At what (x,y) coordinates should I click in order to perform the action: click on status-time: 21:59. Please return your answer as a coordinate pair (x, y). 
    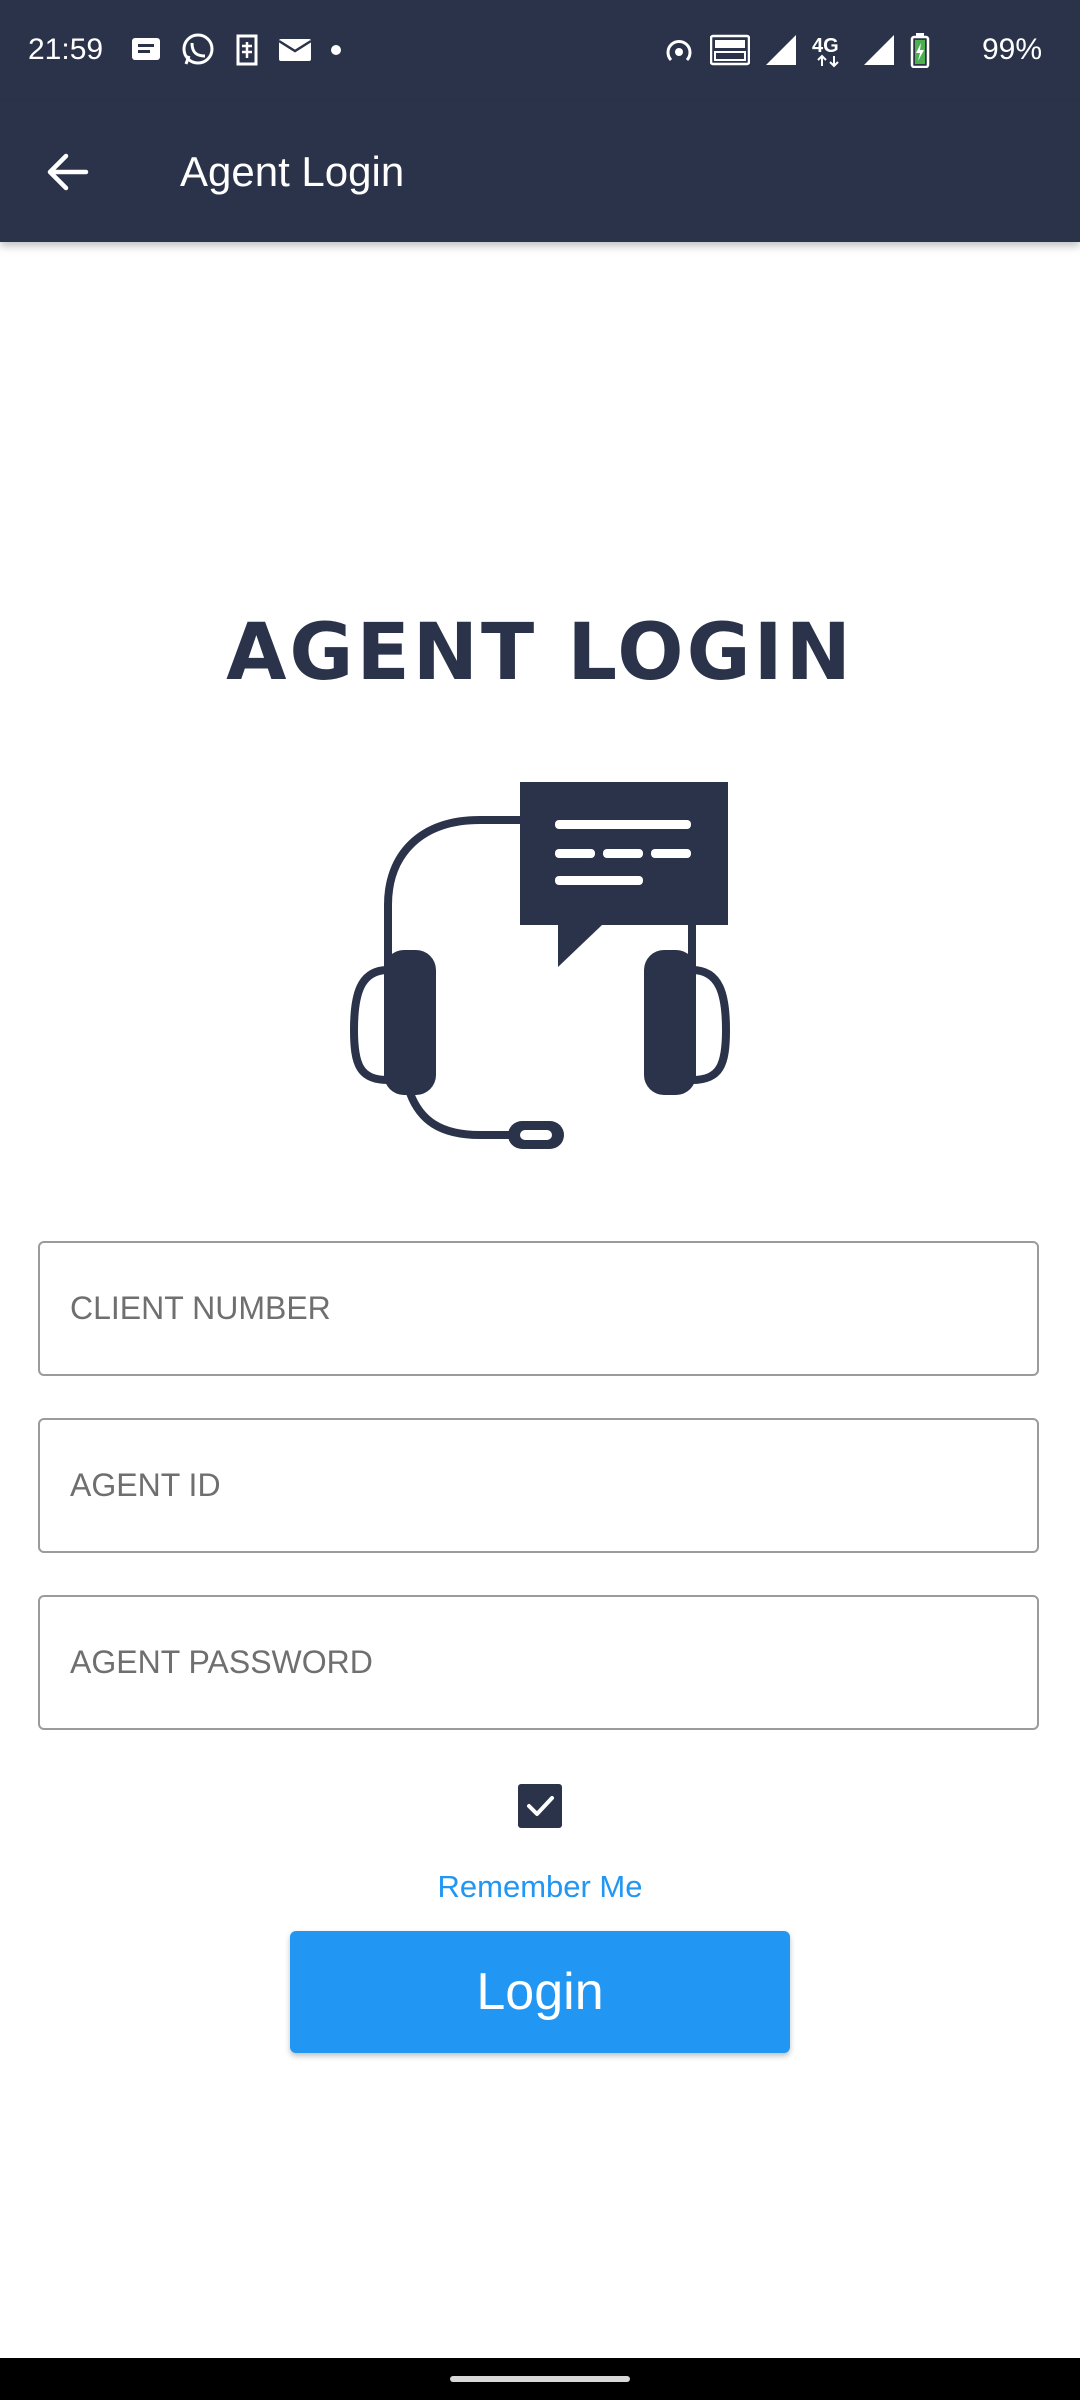
    Looking at the image, I should click on (66, 49).